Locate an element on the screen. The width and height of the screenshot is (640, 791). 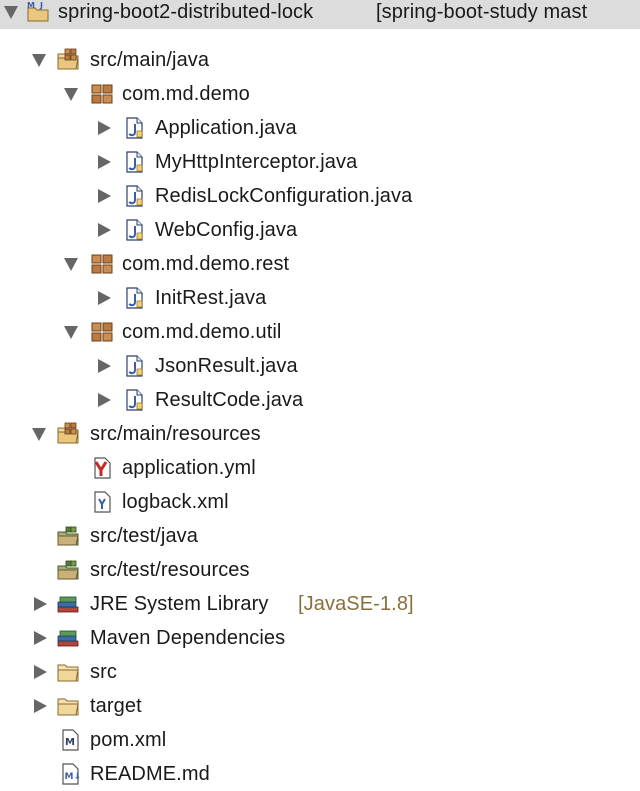
tree-row-yml-file: application.yml is located at coordinates (320, 468).